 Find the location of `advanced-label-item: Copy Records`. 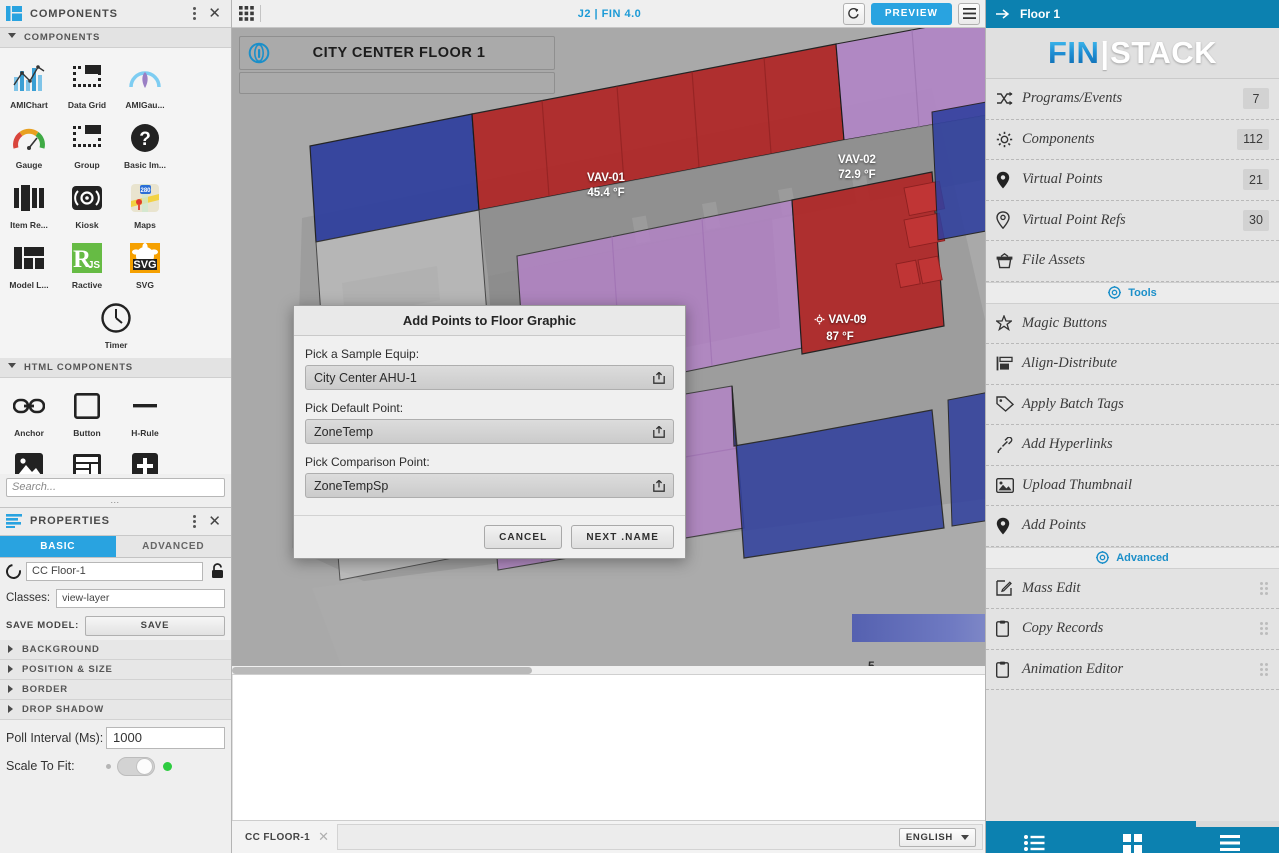

advanced-label-item: Copy Records is located at coordinates (1063, 628).